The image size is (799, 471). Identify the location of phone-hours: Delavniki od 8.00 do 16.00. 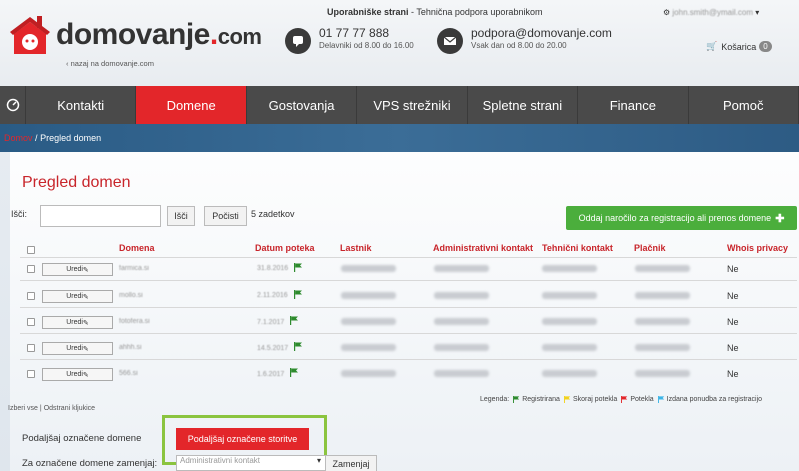
(366, 45).